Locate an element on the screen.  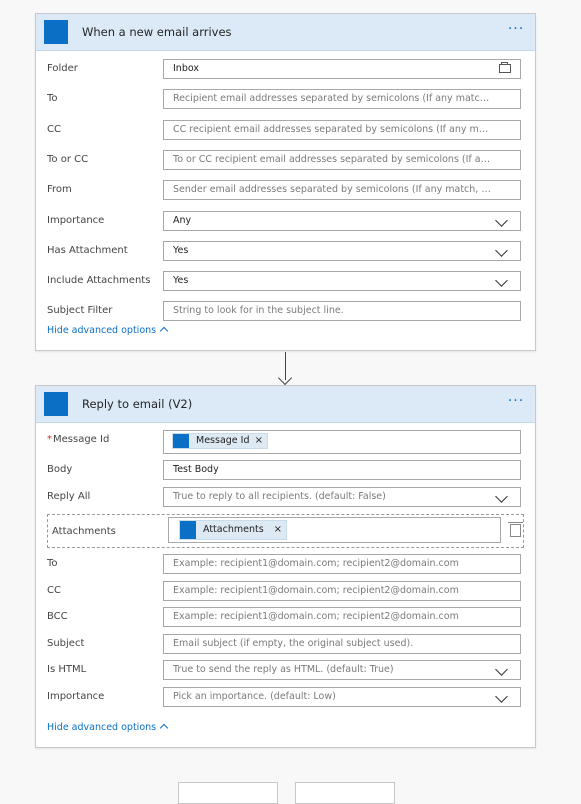
importance-dropdown: Pick an importance. (default: Low) is located at coordinates (342, 696).